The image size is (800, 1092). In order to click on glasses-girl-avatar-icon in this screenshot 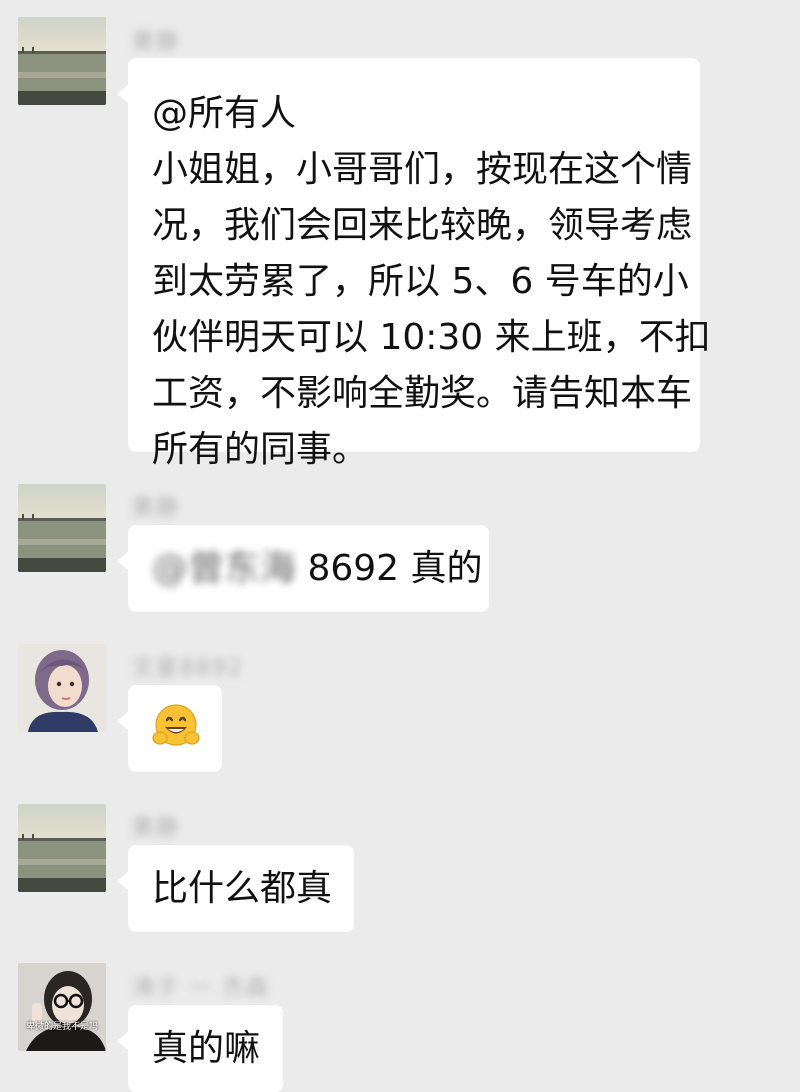, I will do `click(62, 1007)`.